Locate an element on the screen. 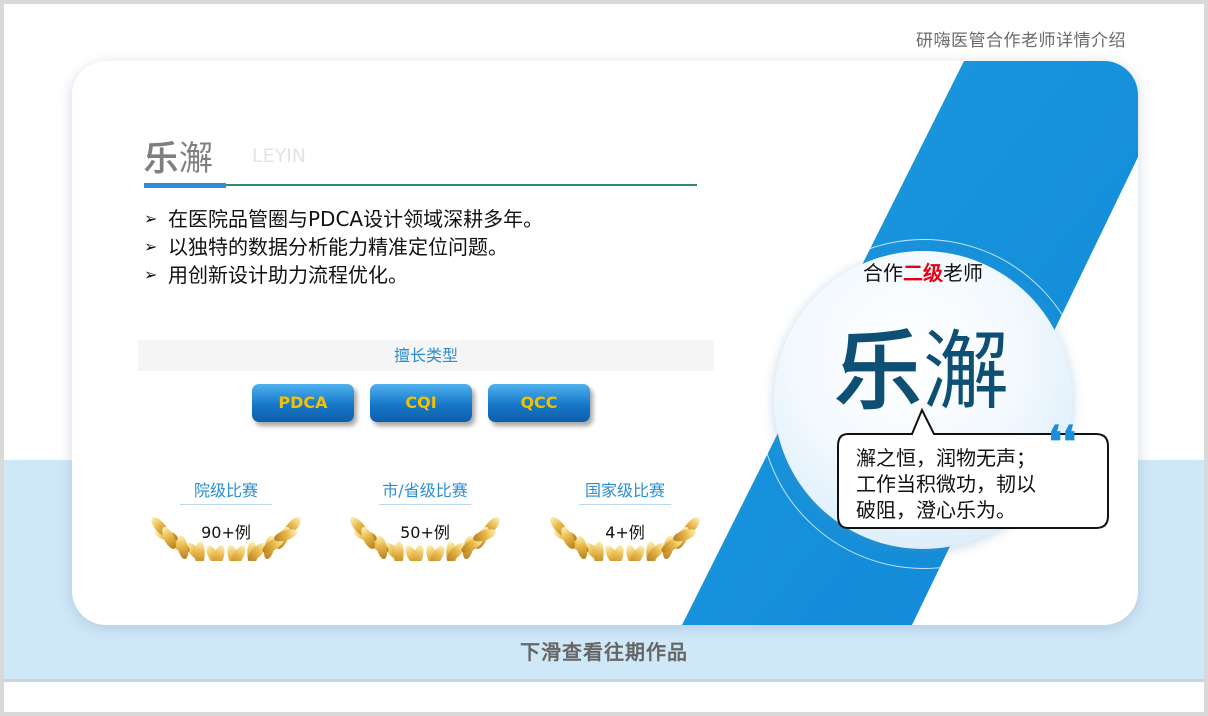  title-underline is located at coordinates (420, 185).